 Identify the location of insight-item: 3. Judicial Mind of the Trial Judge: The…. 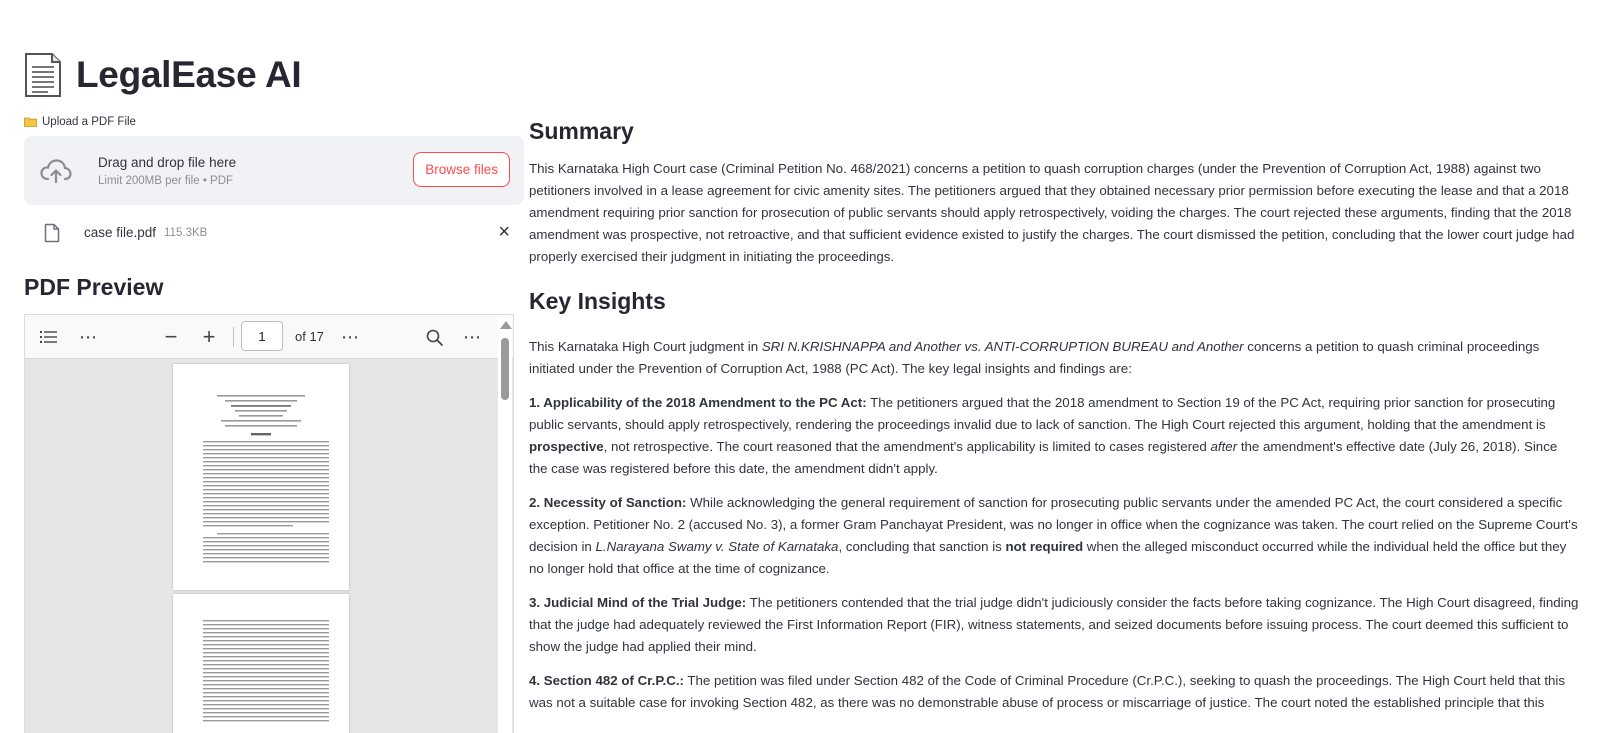
(1054, 624).